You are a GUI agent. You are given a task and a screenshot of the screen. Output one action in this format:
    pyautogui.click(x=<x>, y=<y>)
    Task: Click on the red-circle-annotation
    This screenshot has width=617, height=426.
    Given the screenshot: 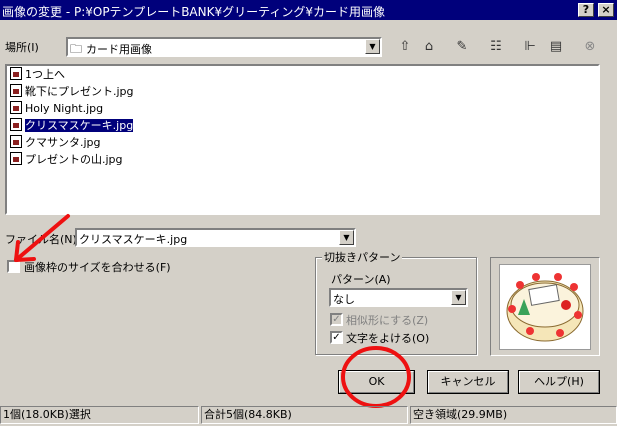 What is the action you would take?
    pyautogui.click(x=376, y=377)
    